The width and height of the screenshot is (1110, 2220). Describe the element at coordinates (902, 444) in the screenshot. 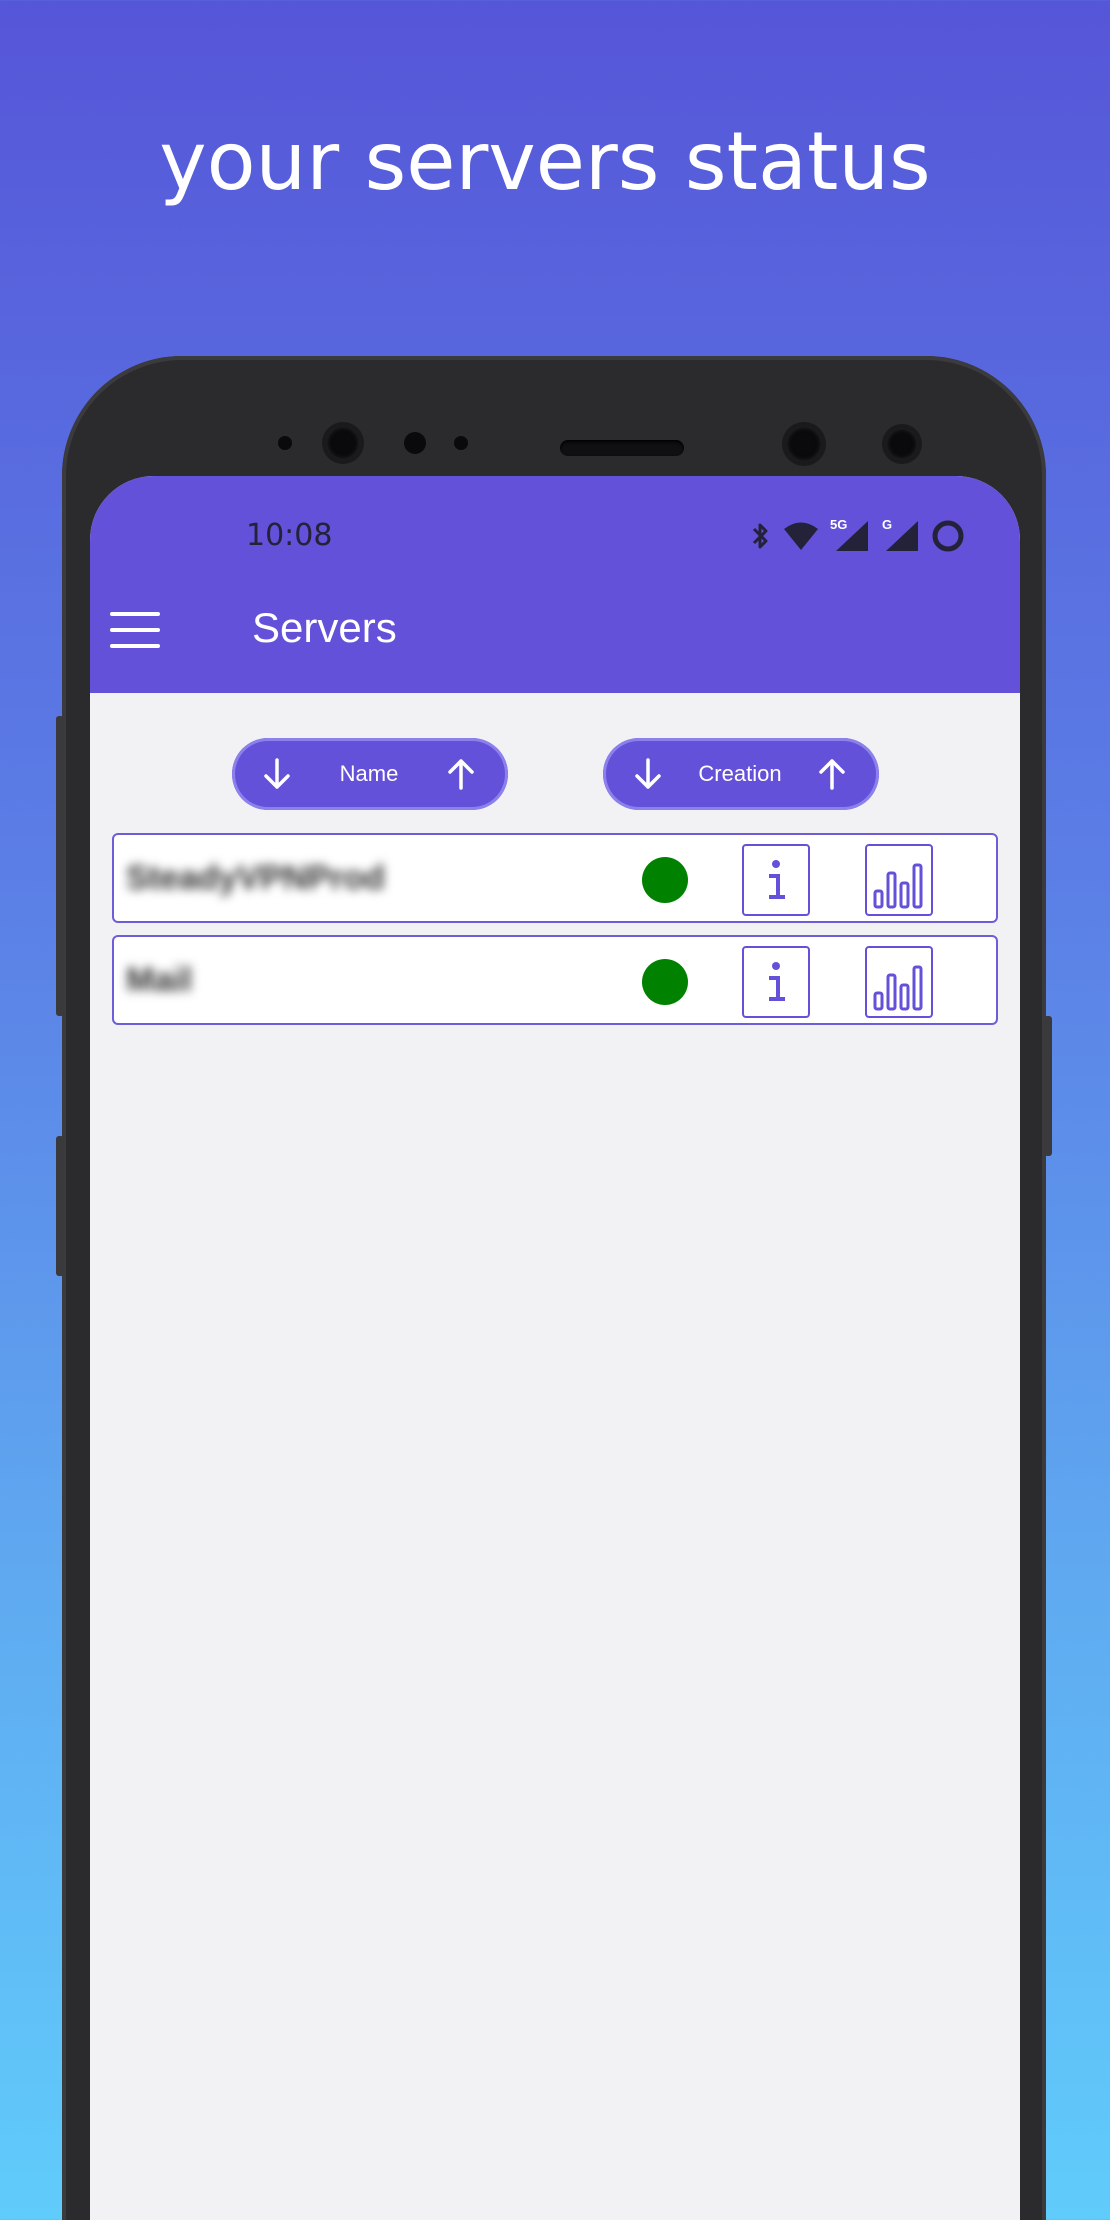

I see `iris-sensor` at that location.